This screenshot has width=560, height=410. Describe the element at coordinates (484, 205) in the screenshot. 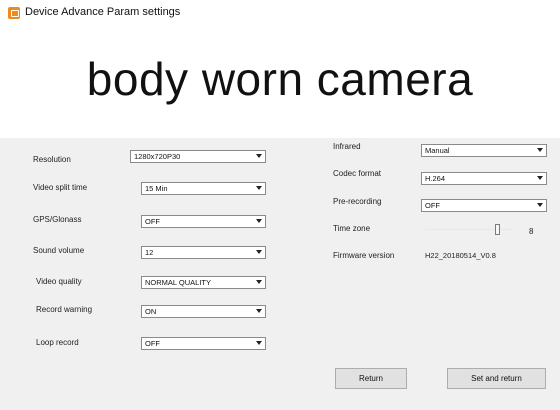

I see `pre-recording-select: OFF` at that location.